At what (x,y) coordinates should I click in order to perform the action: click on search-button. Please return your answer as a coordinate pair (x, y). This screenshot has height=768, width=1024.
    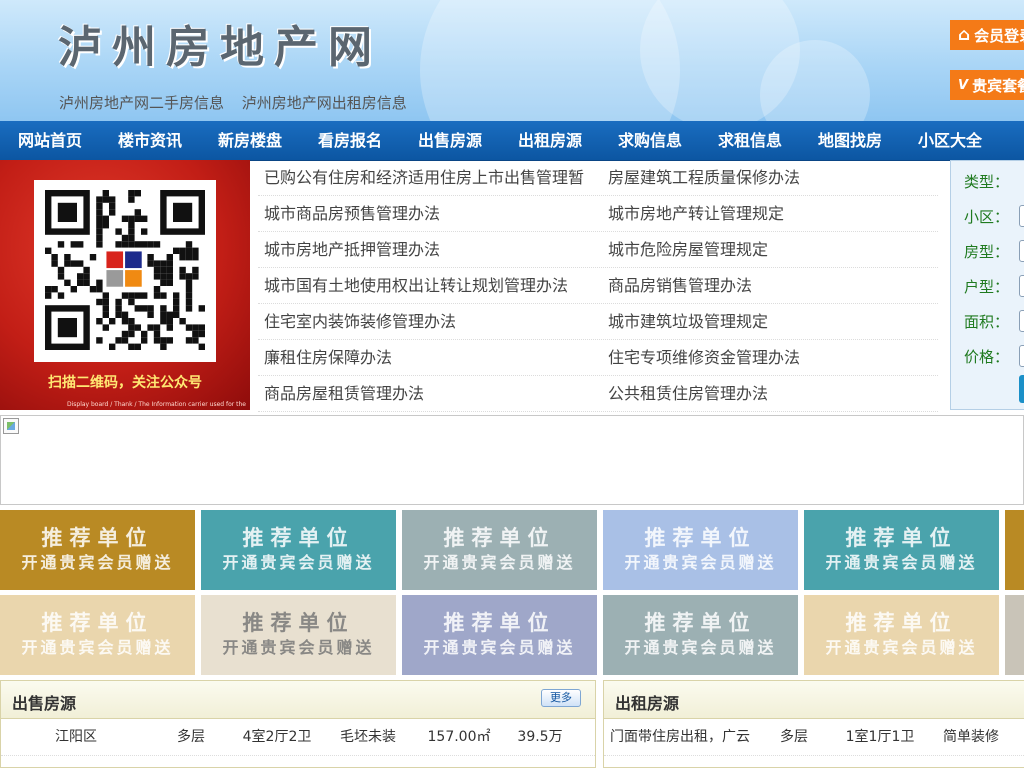
    Looking at the image, I should click on (1021, 389).